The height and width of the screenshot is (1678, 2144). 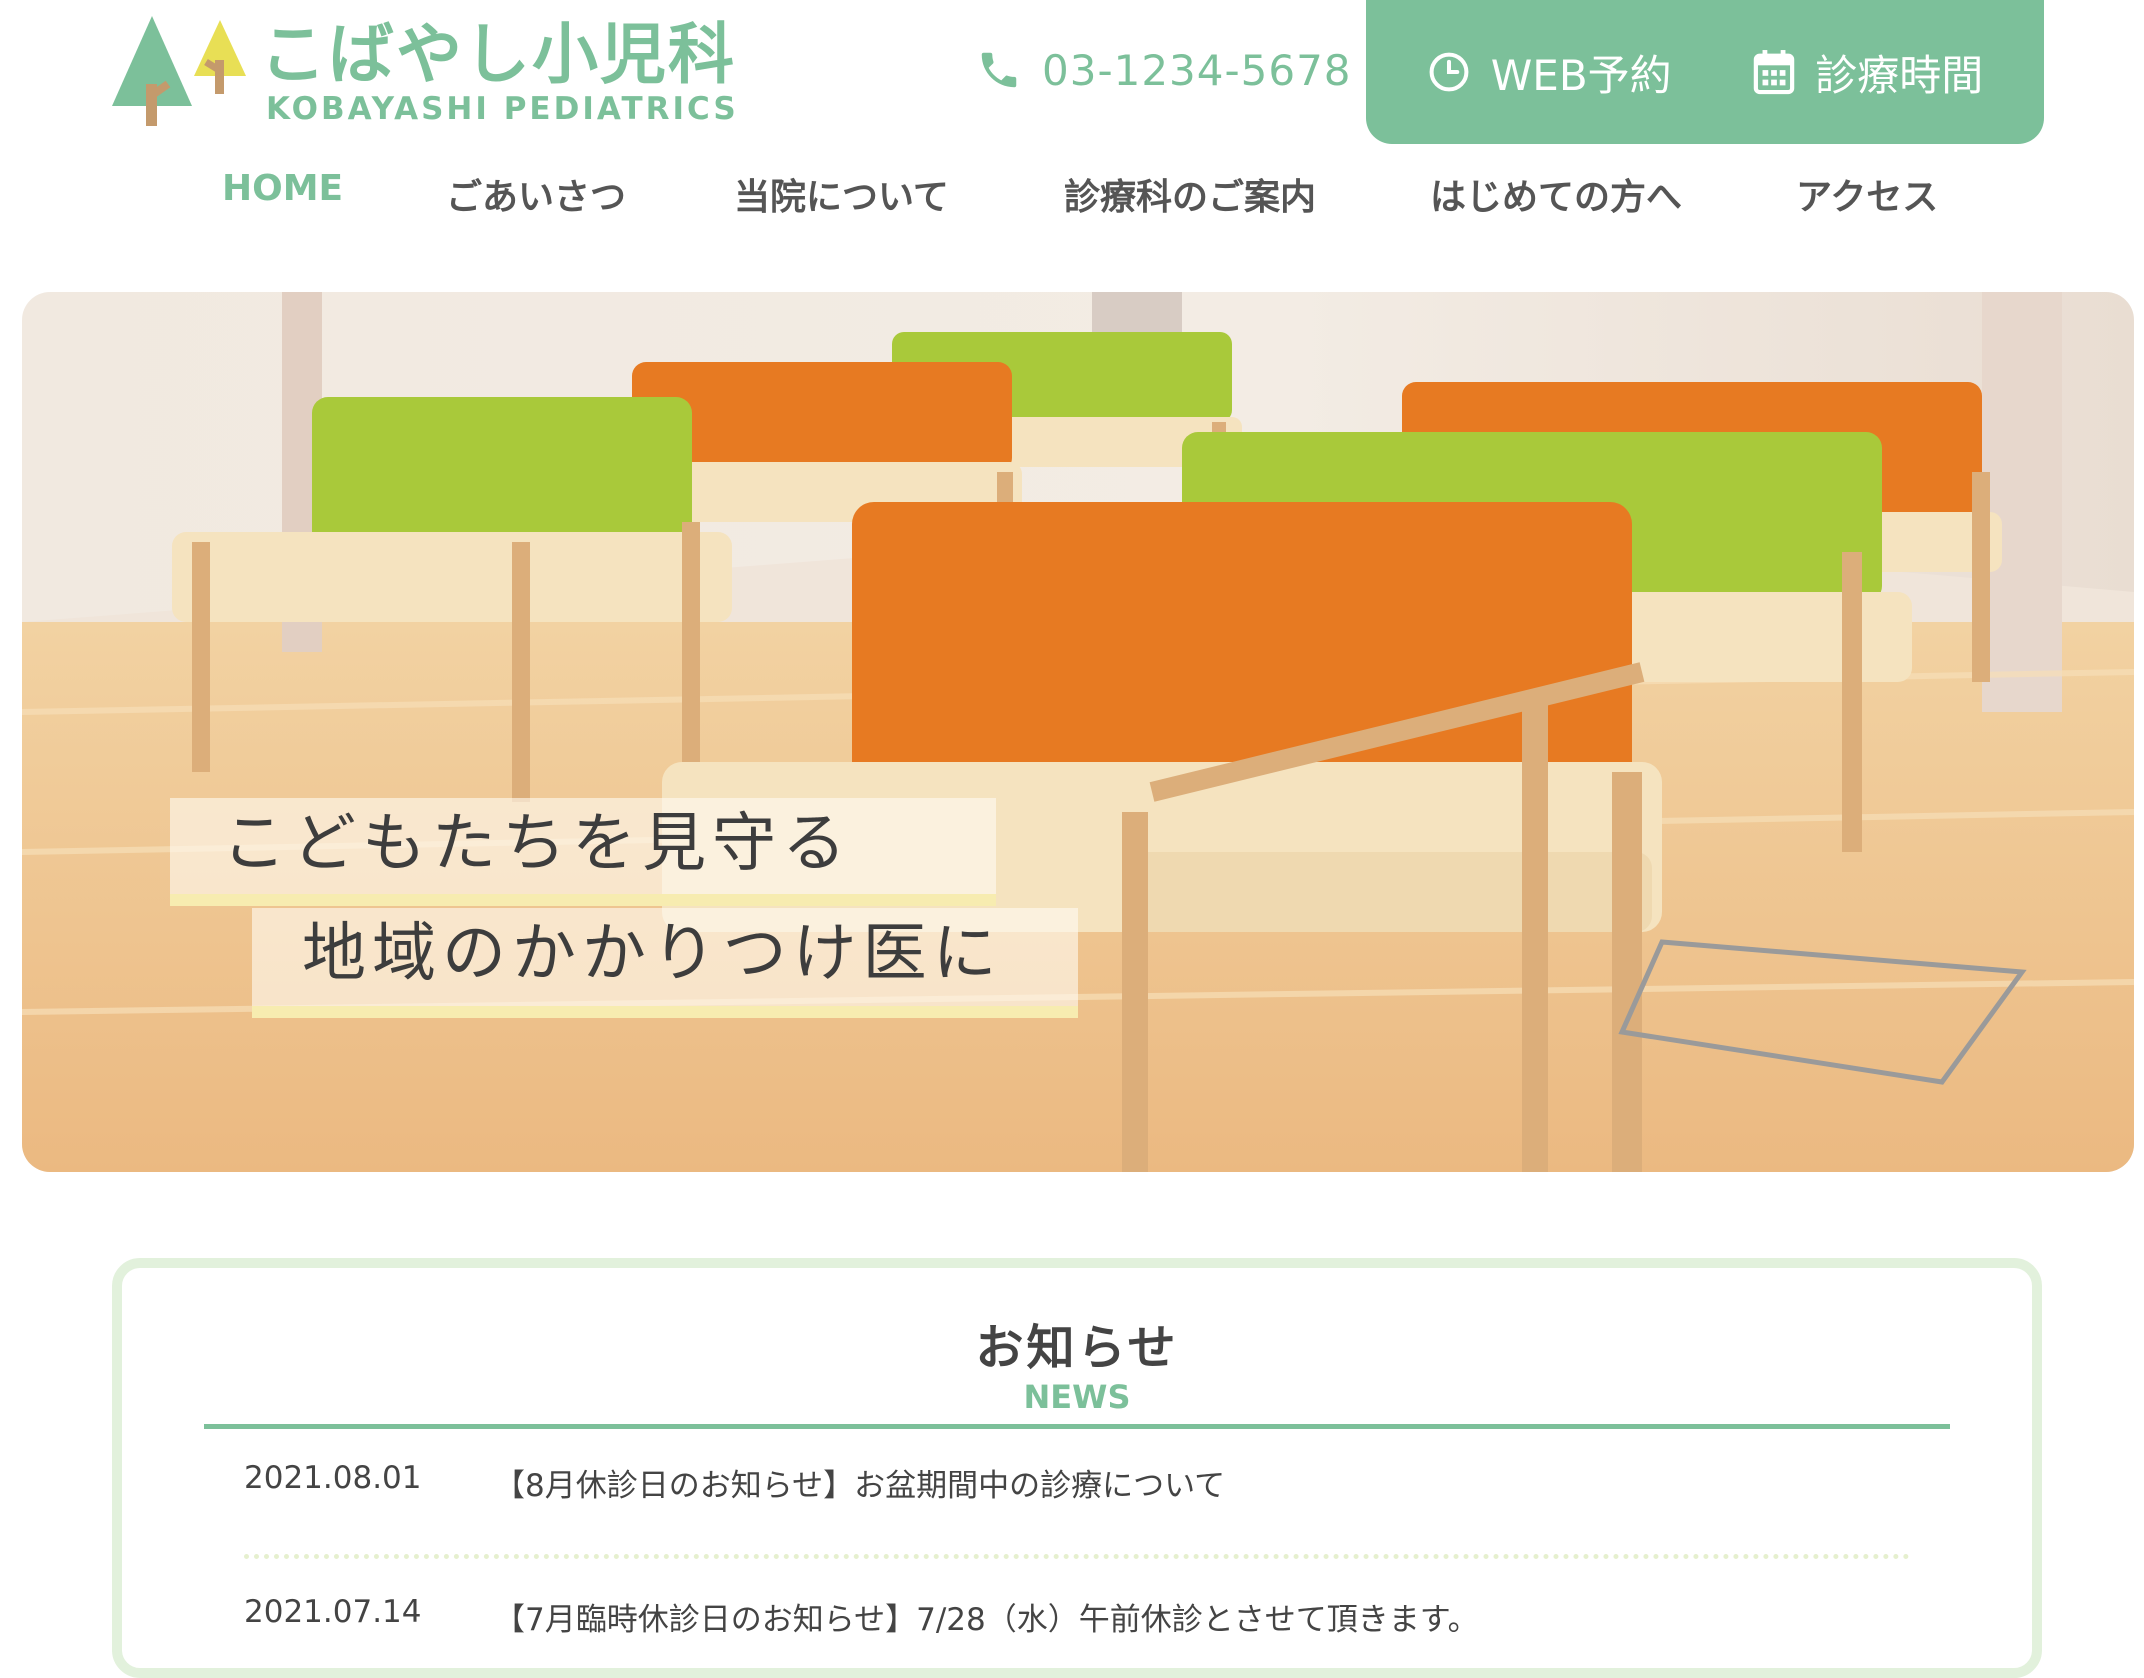 I want to click on calendar-icon, so click(x=1774, y=72).